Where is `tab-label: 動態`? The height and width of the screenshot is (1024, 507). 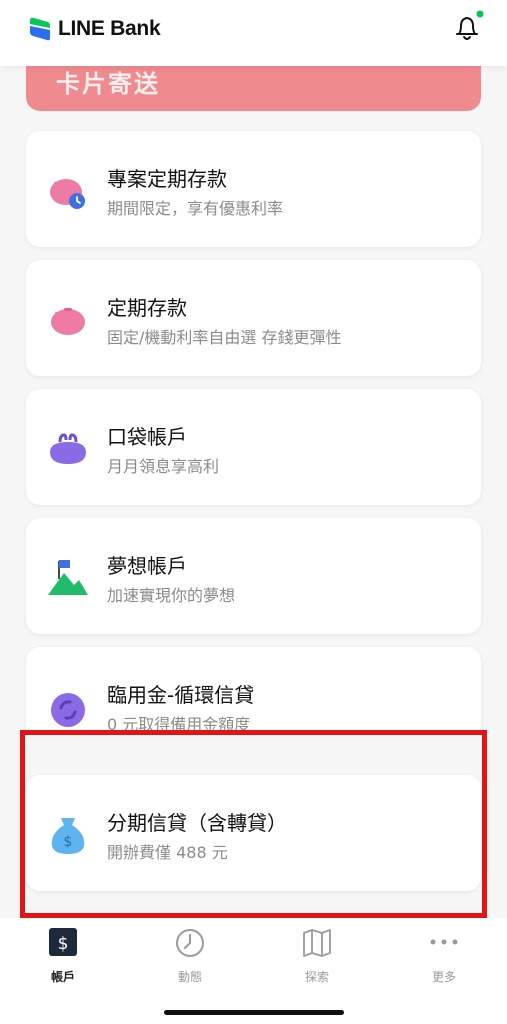 tab-label: 動態 is located at coordinates (189, 977).